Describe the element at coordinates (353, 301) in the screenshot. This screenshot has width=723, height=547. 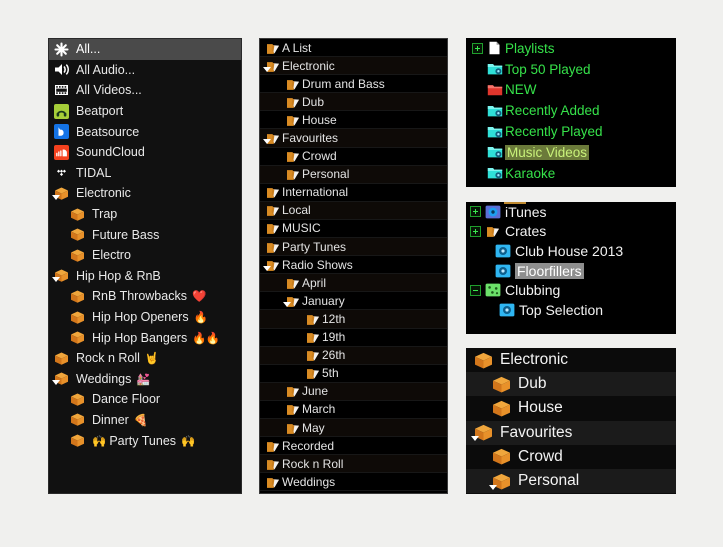
I see `crate-tree-row: January` at that location.